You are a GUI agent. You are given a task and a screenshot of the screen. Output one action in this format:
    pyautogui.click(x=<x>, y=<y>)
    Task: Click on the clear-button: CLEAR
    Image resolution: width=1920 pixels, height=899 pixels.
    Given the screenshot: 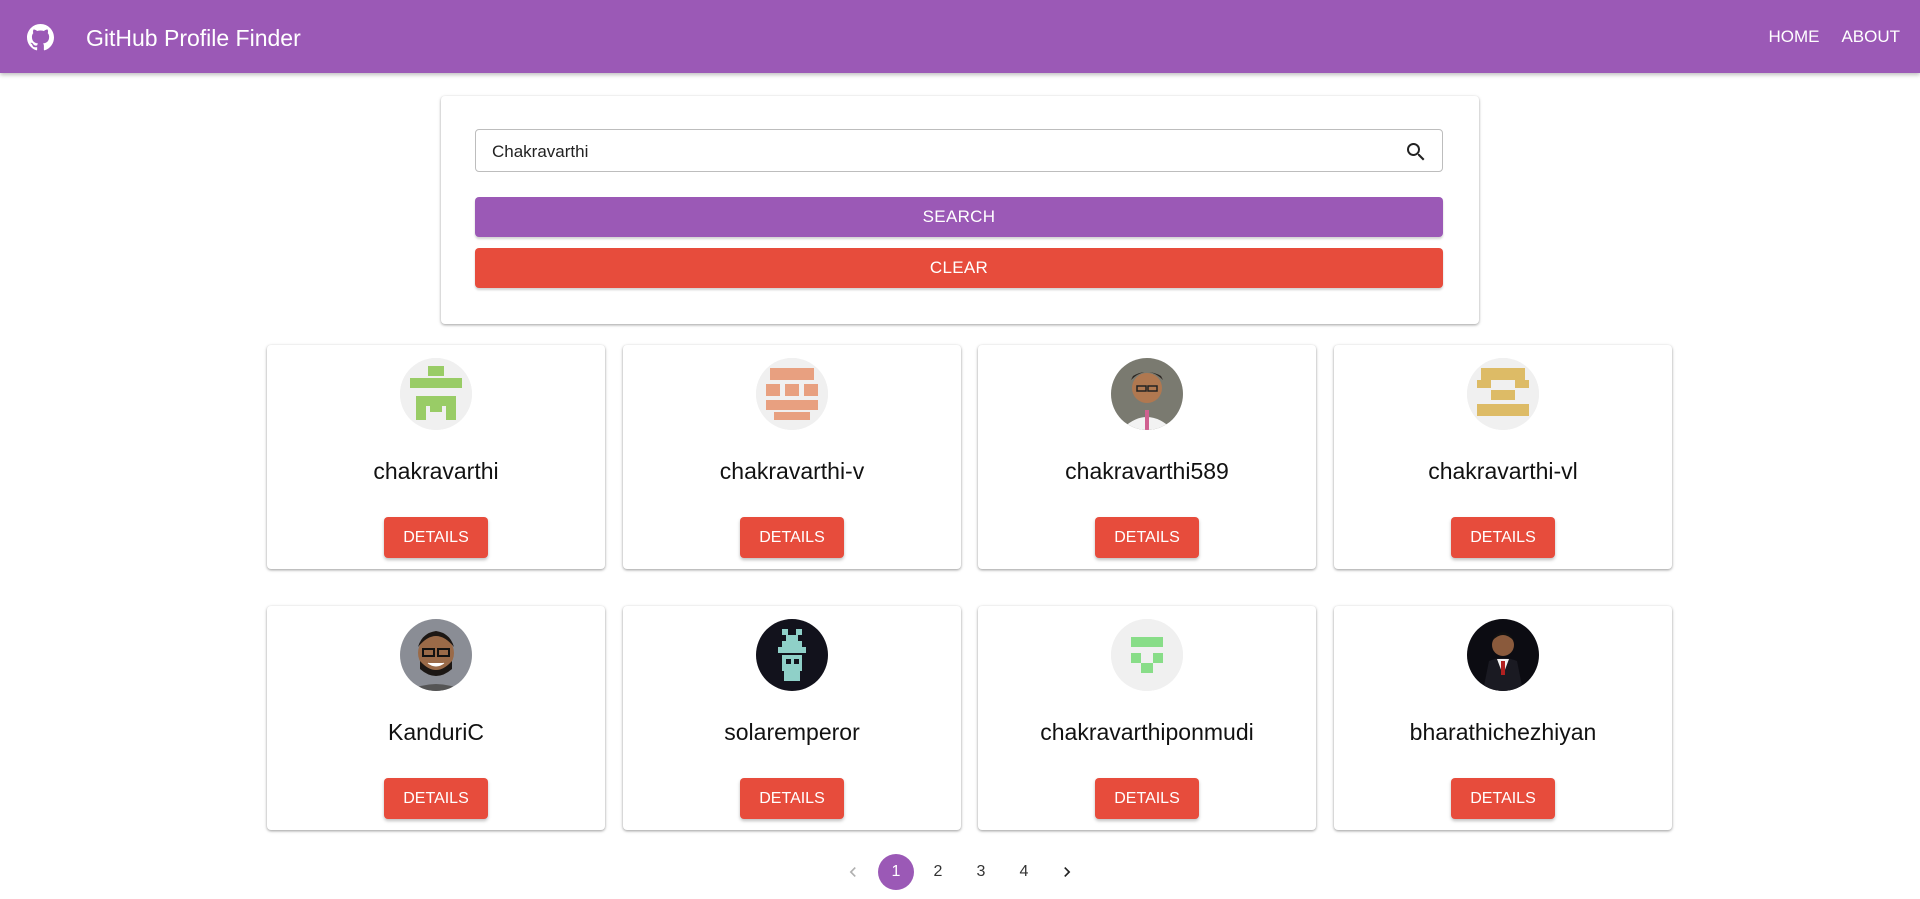 What is the action you would take?
    pyautogui.click(x=959, y=268)
    